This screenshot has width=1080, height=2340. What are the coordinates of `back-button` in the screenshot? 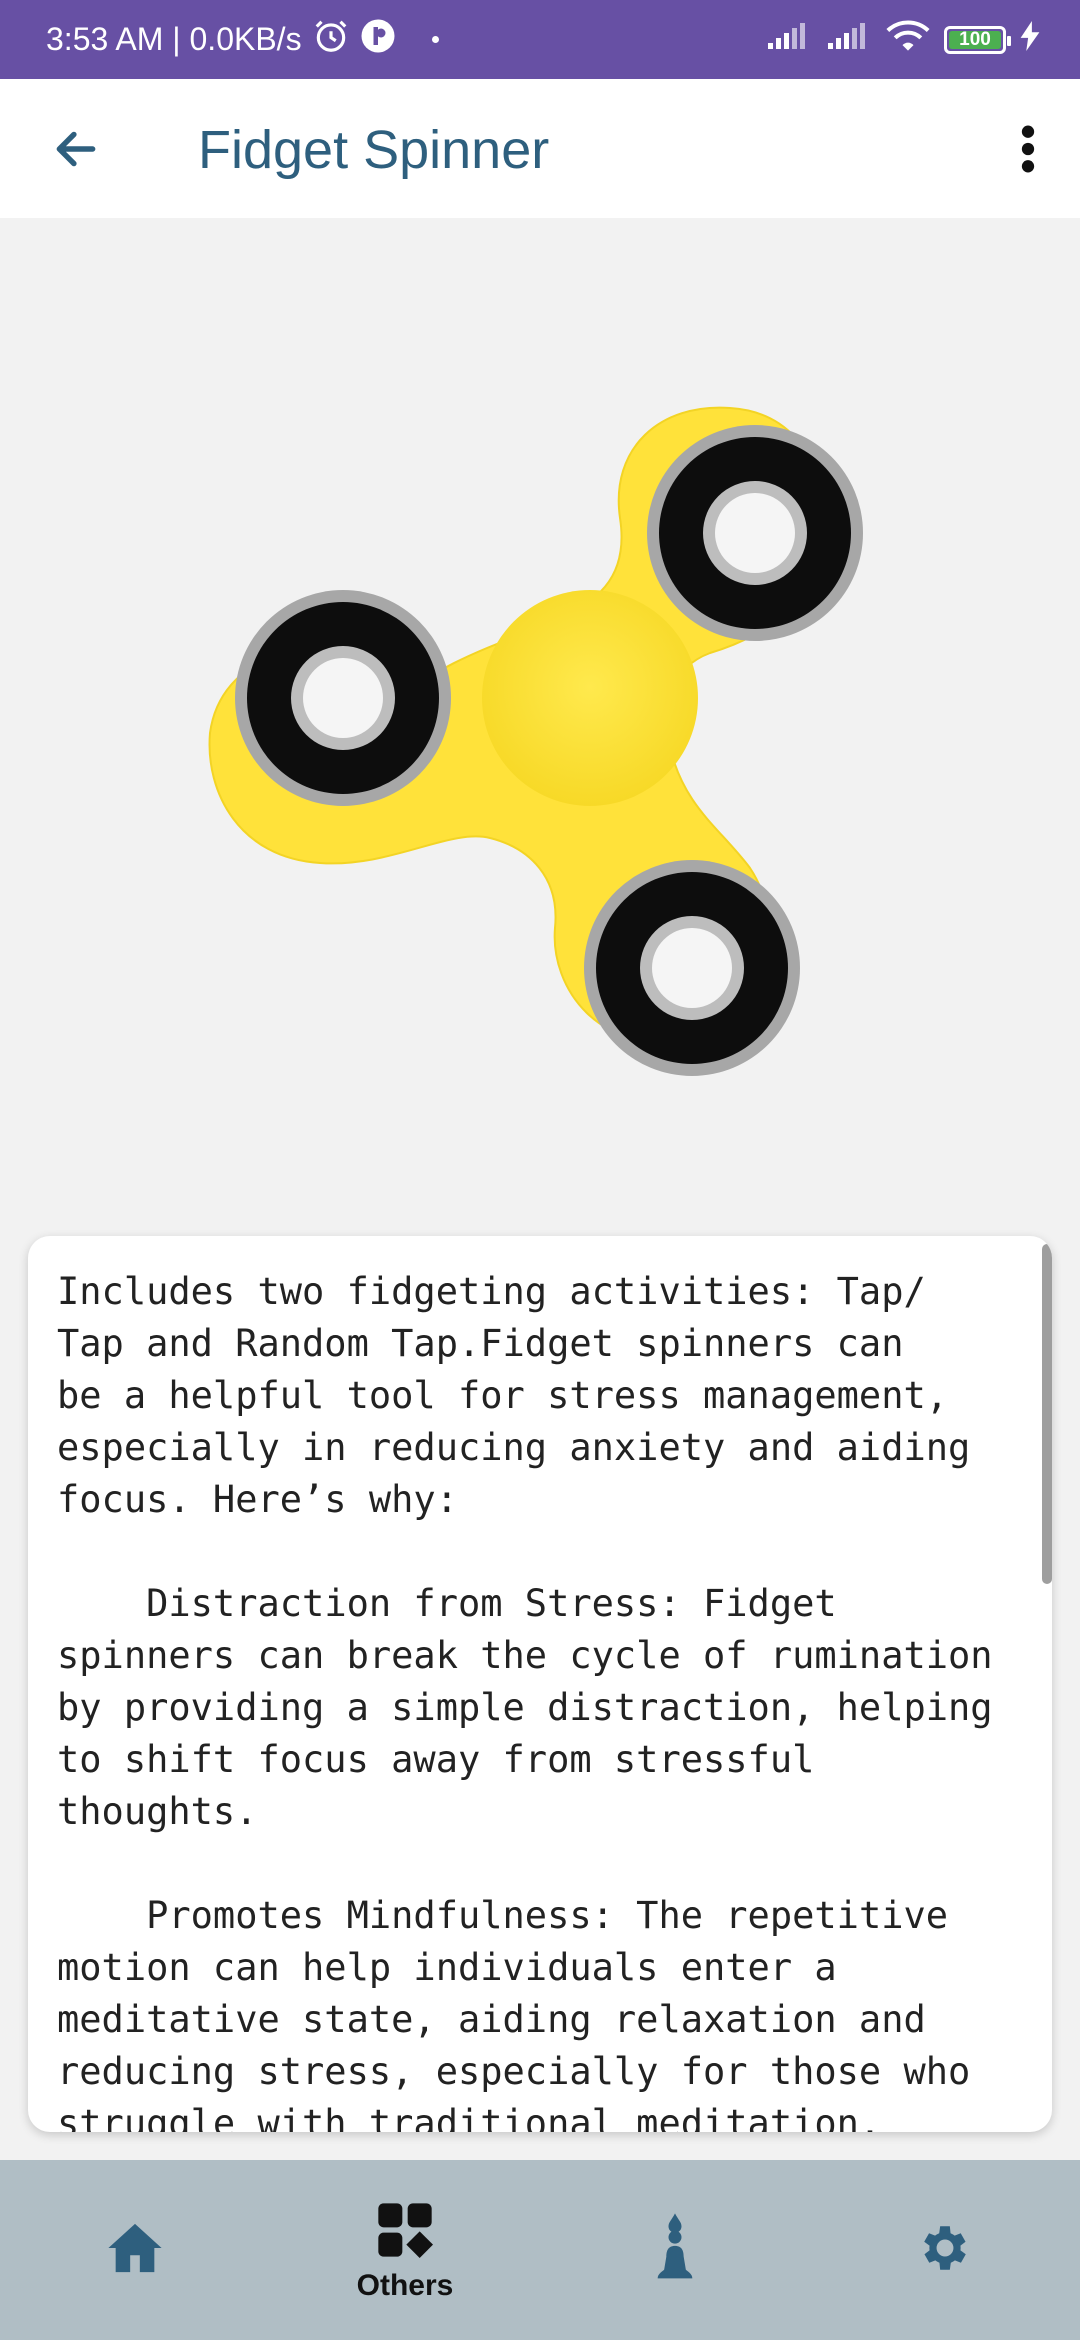 It's located at (76, 151).